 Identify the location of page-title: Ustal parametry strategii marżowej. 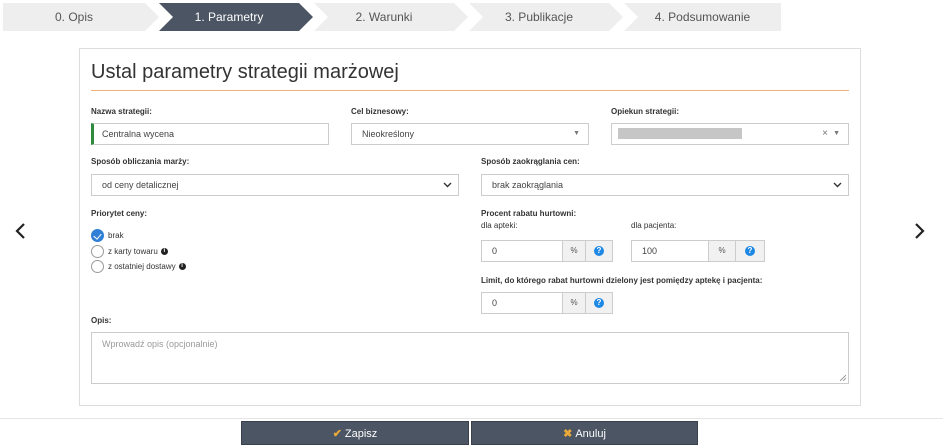
(245, 72).